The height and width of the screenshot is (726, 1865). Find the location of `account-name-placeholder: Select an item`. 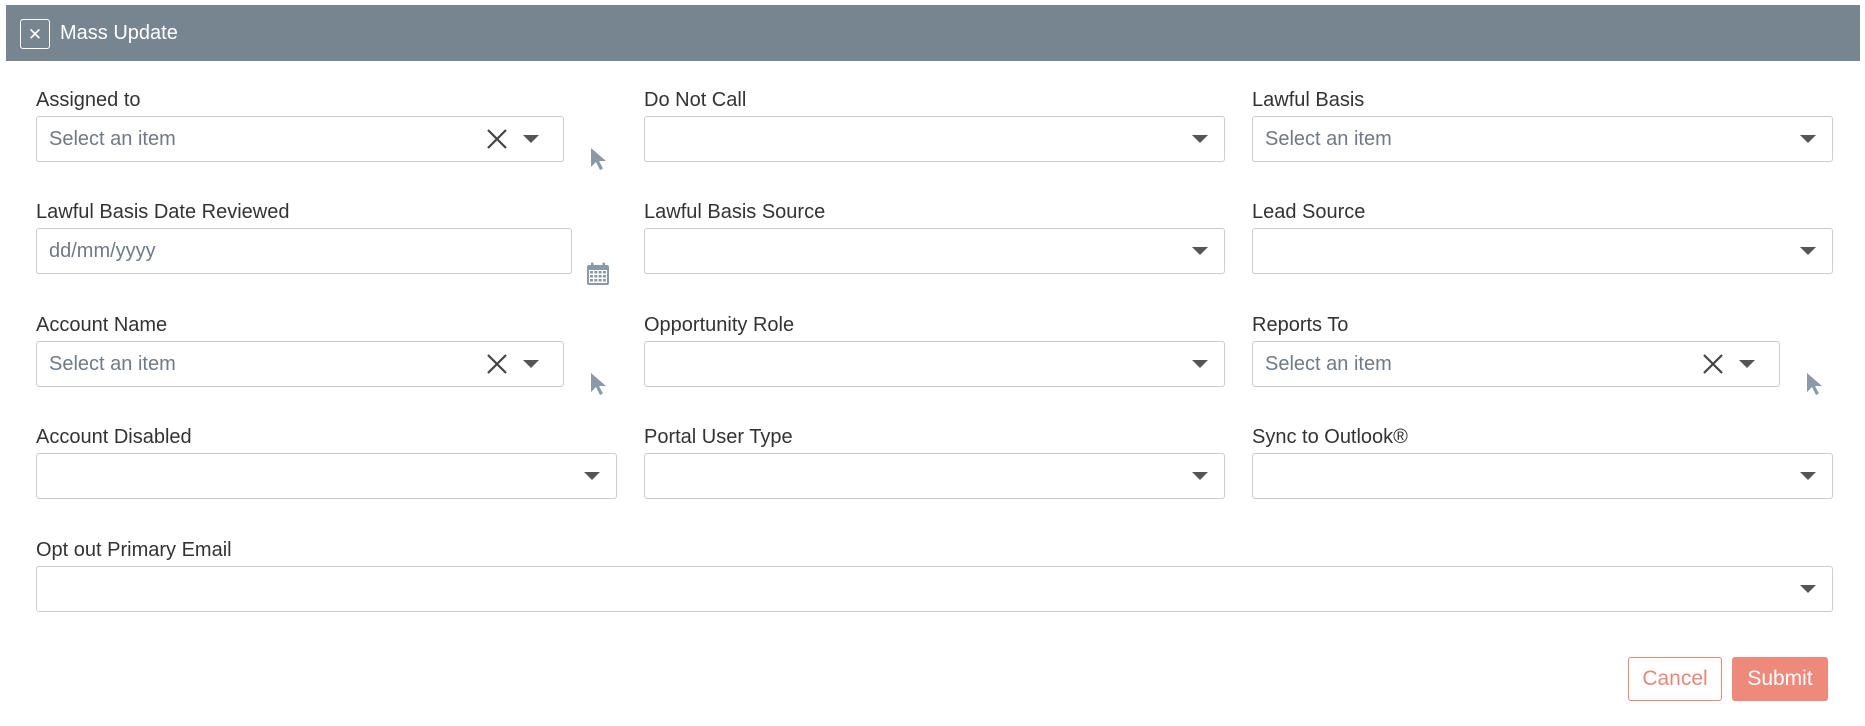

account-name-placeholder: Select an item is located at coordinates (112, 364).